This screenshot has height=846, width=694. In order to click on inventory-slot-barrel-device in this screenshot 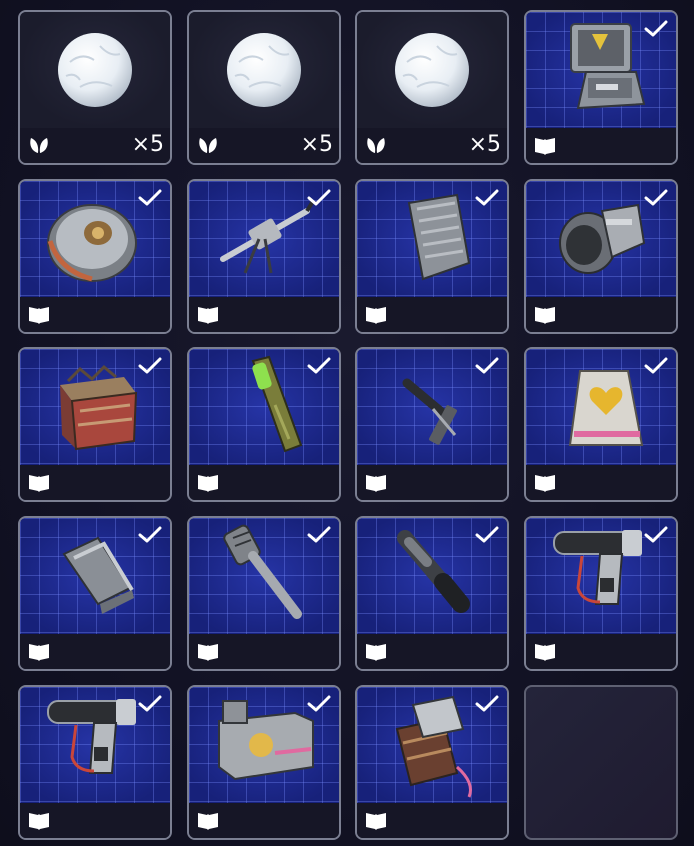, I will do `click(432, 762)`.